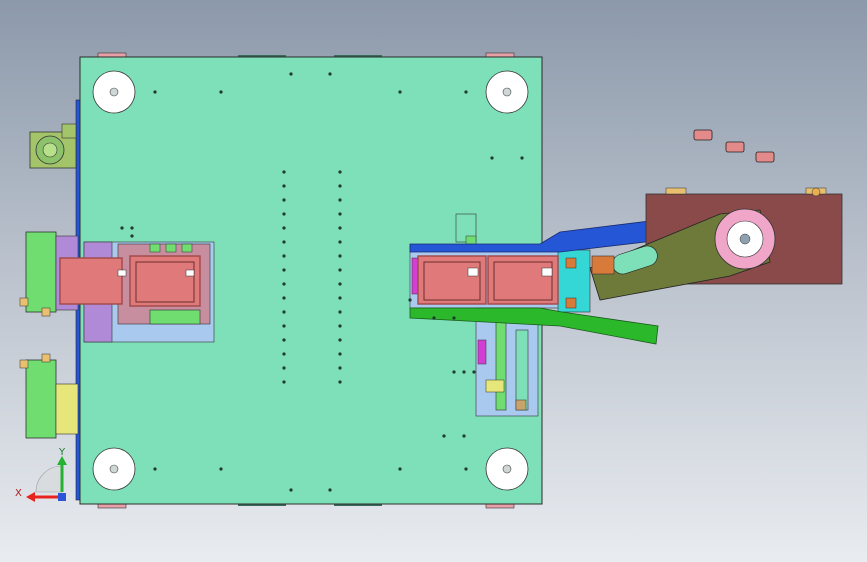 Image resolution: width=867 pixels, height=562 pixels. Describe the element at coordinates (41, 272) in the screenshot. I see `left-green-block-top` at that location.